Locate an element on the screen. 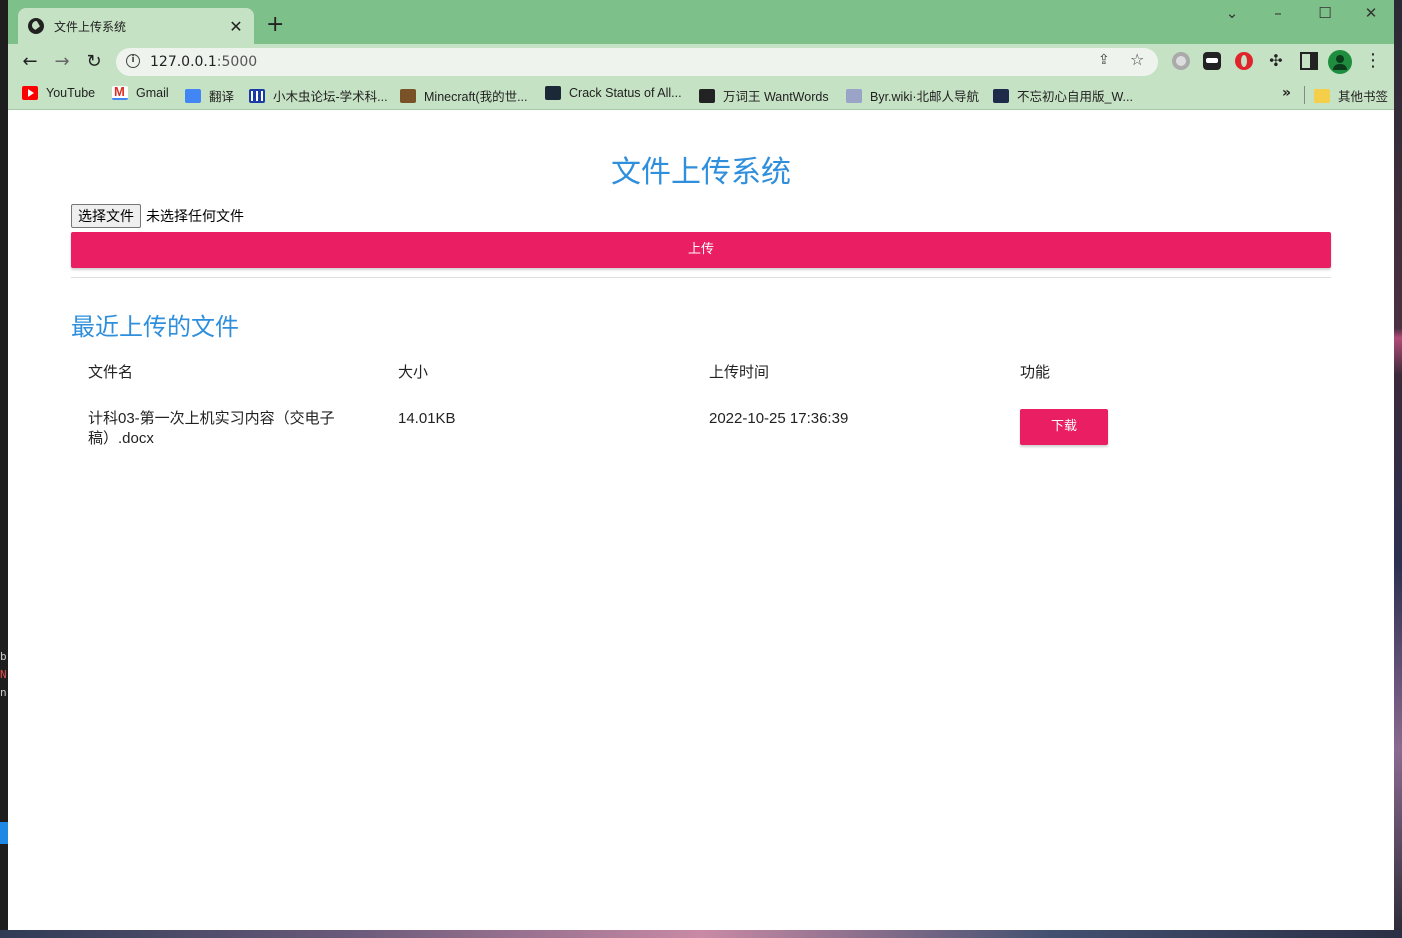  tab-active: 文件上传系统 ✕ is located at coordinates (136, 26).